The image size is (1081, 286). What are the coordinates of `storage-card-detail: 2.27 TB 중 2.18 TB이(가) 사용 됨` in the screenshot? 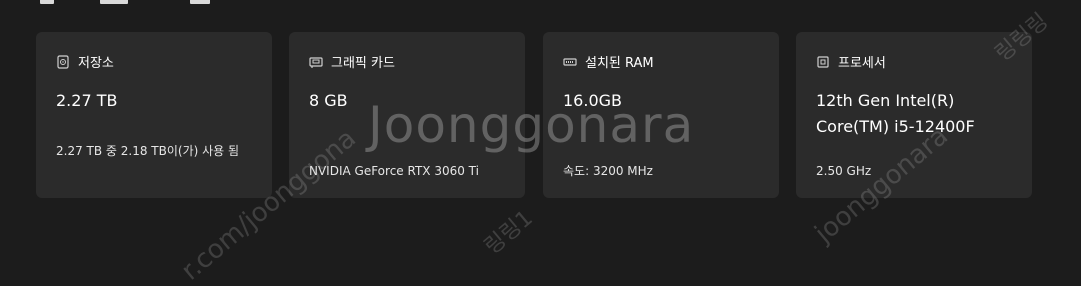 It's located at (148, 151).